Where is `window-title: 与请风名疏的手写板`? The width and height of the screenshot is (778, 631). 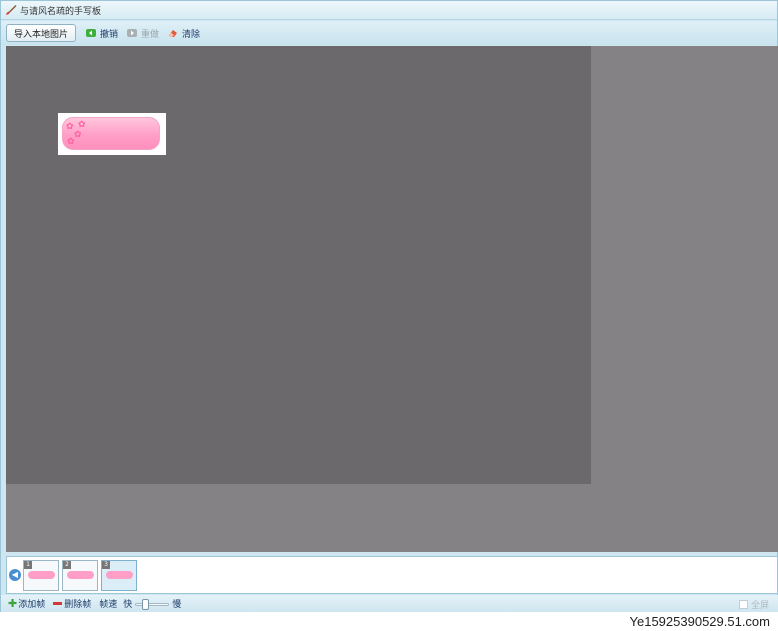 window-title: 与请风名疏的手写板 is located at coordinates (61, 11).